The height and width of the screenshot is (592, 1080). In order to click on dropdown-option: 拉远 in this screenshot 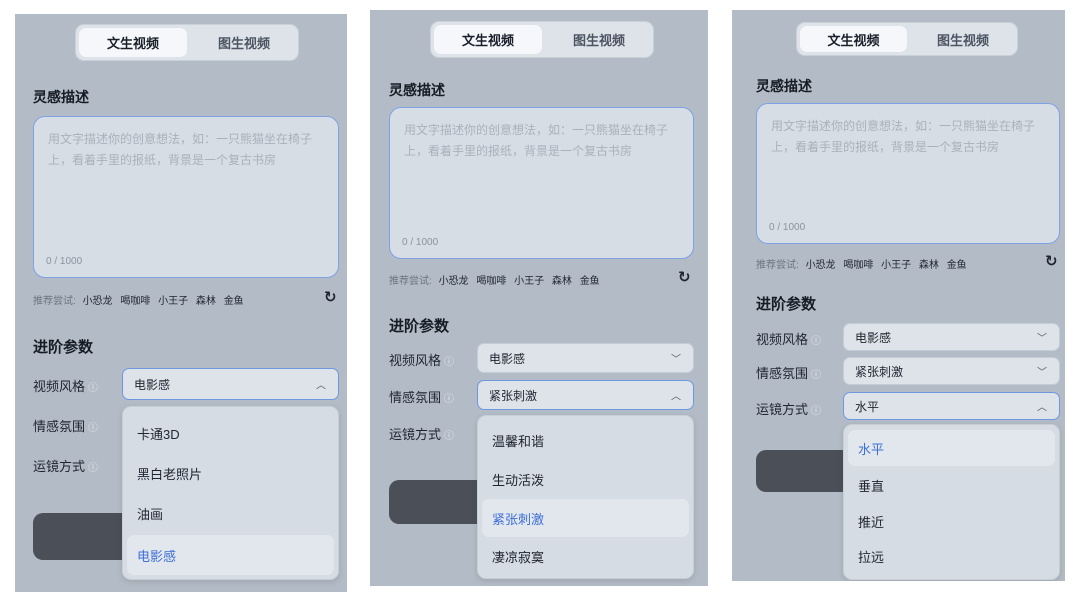, I will do `click(951, 556)`.